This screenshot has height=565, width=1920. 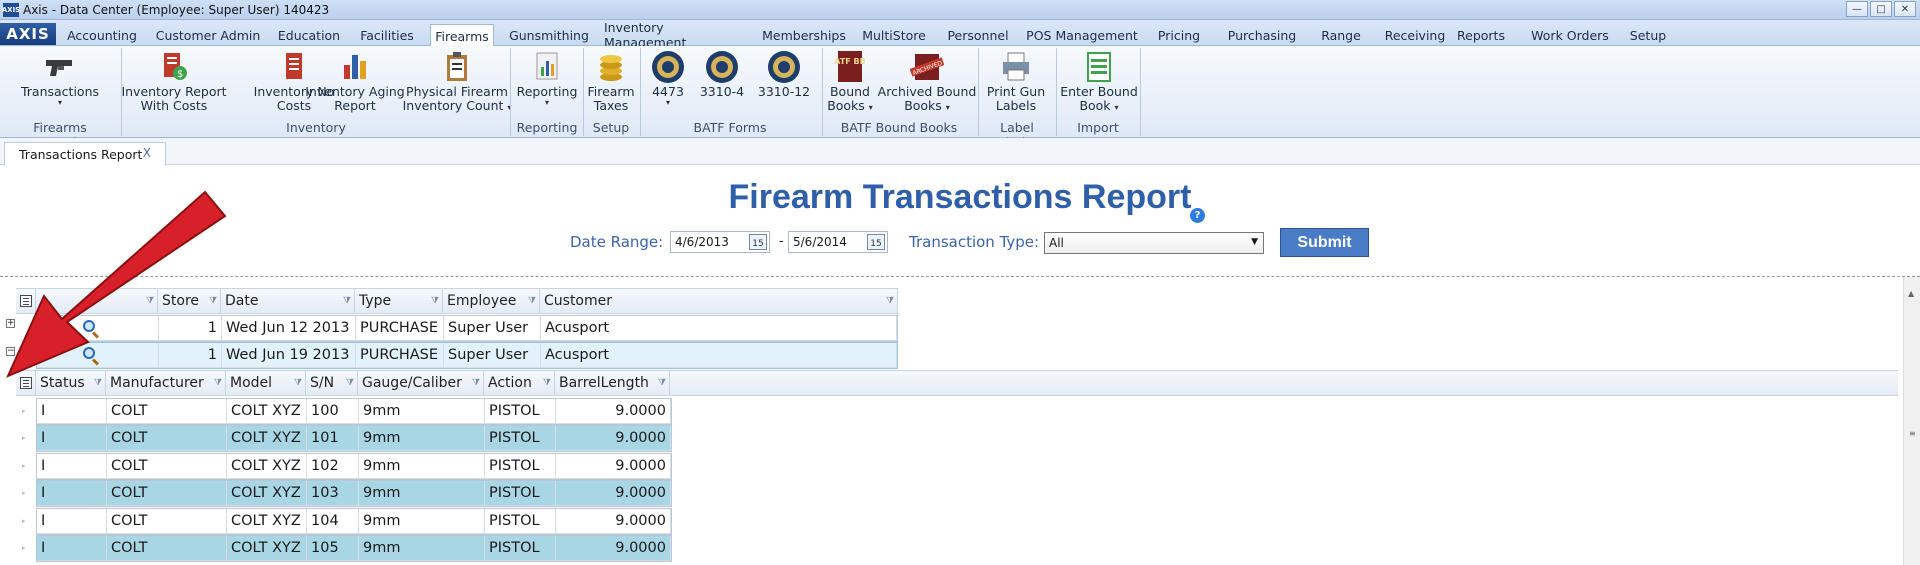 What do you see at coordinates (1082, 35) in the screenshot?
I see `tab-pos-management: POS Management` at bounding box center [1082, 35].